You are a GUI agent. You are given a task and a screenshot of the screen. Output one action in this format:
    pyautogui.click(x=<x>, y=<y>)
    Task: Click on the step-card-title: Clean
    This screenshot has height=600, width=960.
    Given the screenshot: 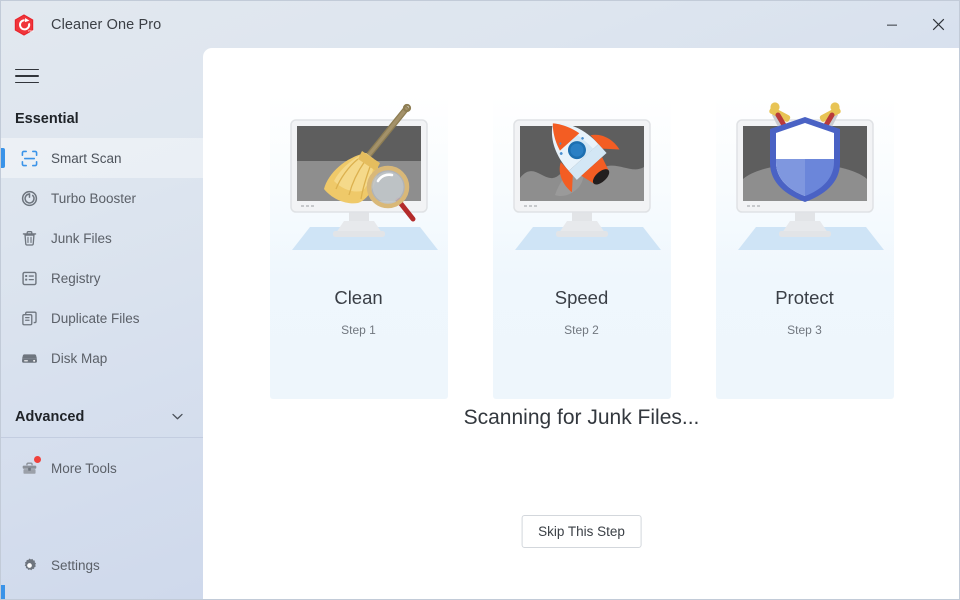 What is the action you would take?
    pyautogui.click(x=358, y=297)
    